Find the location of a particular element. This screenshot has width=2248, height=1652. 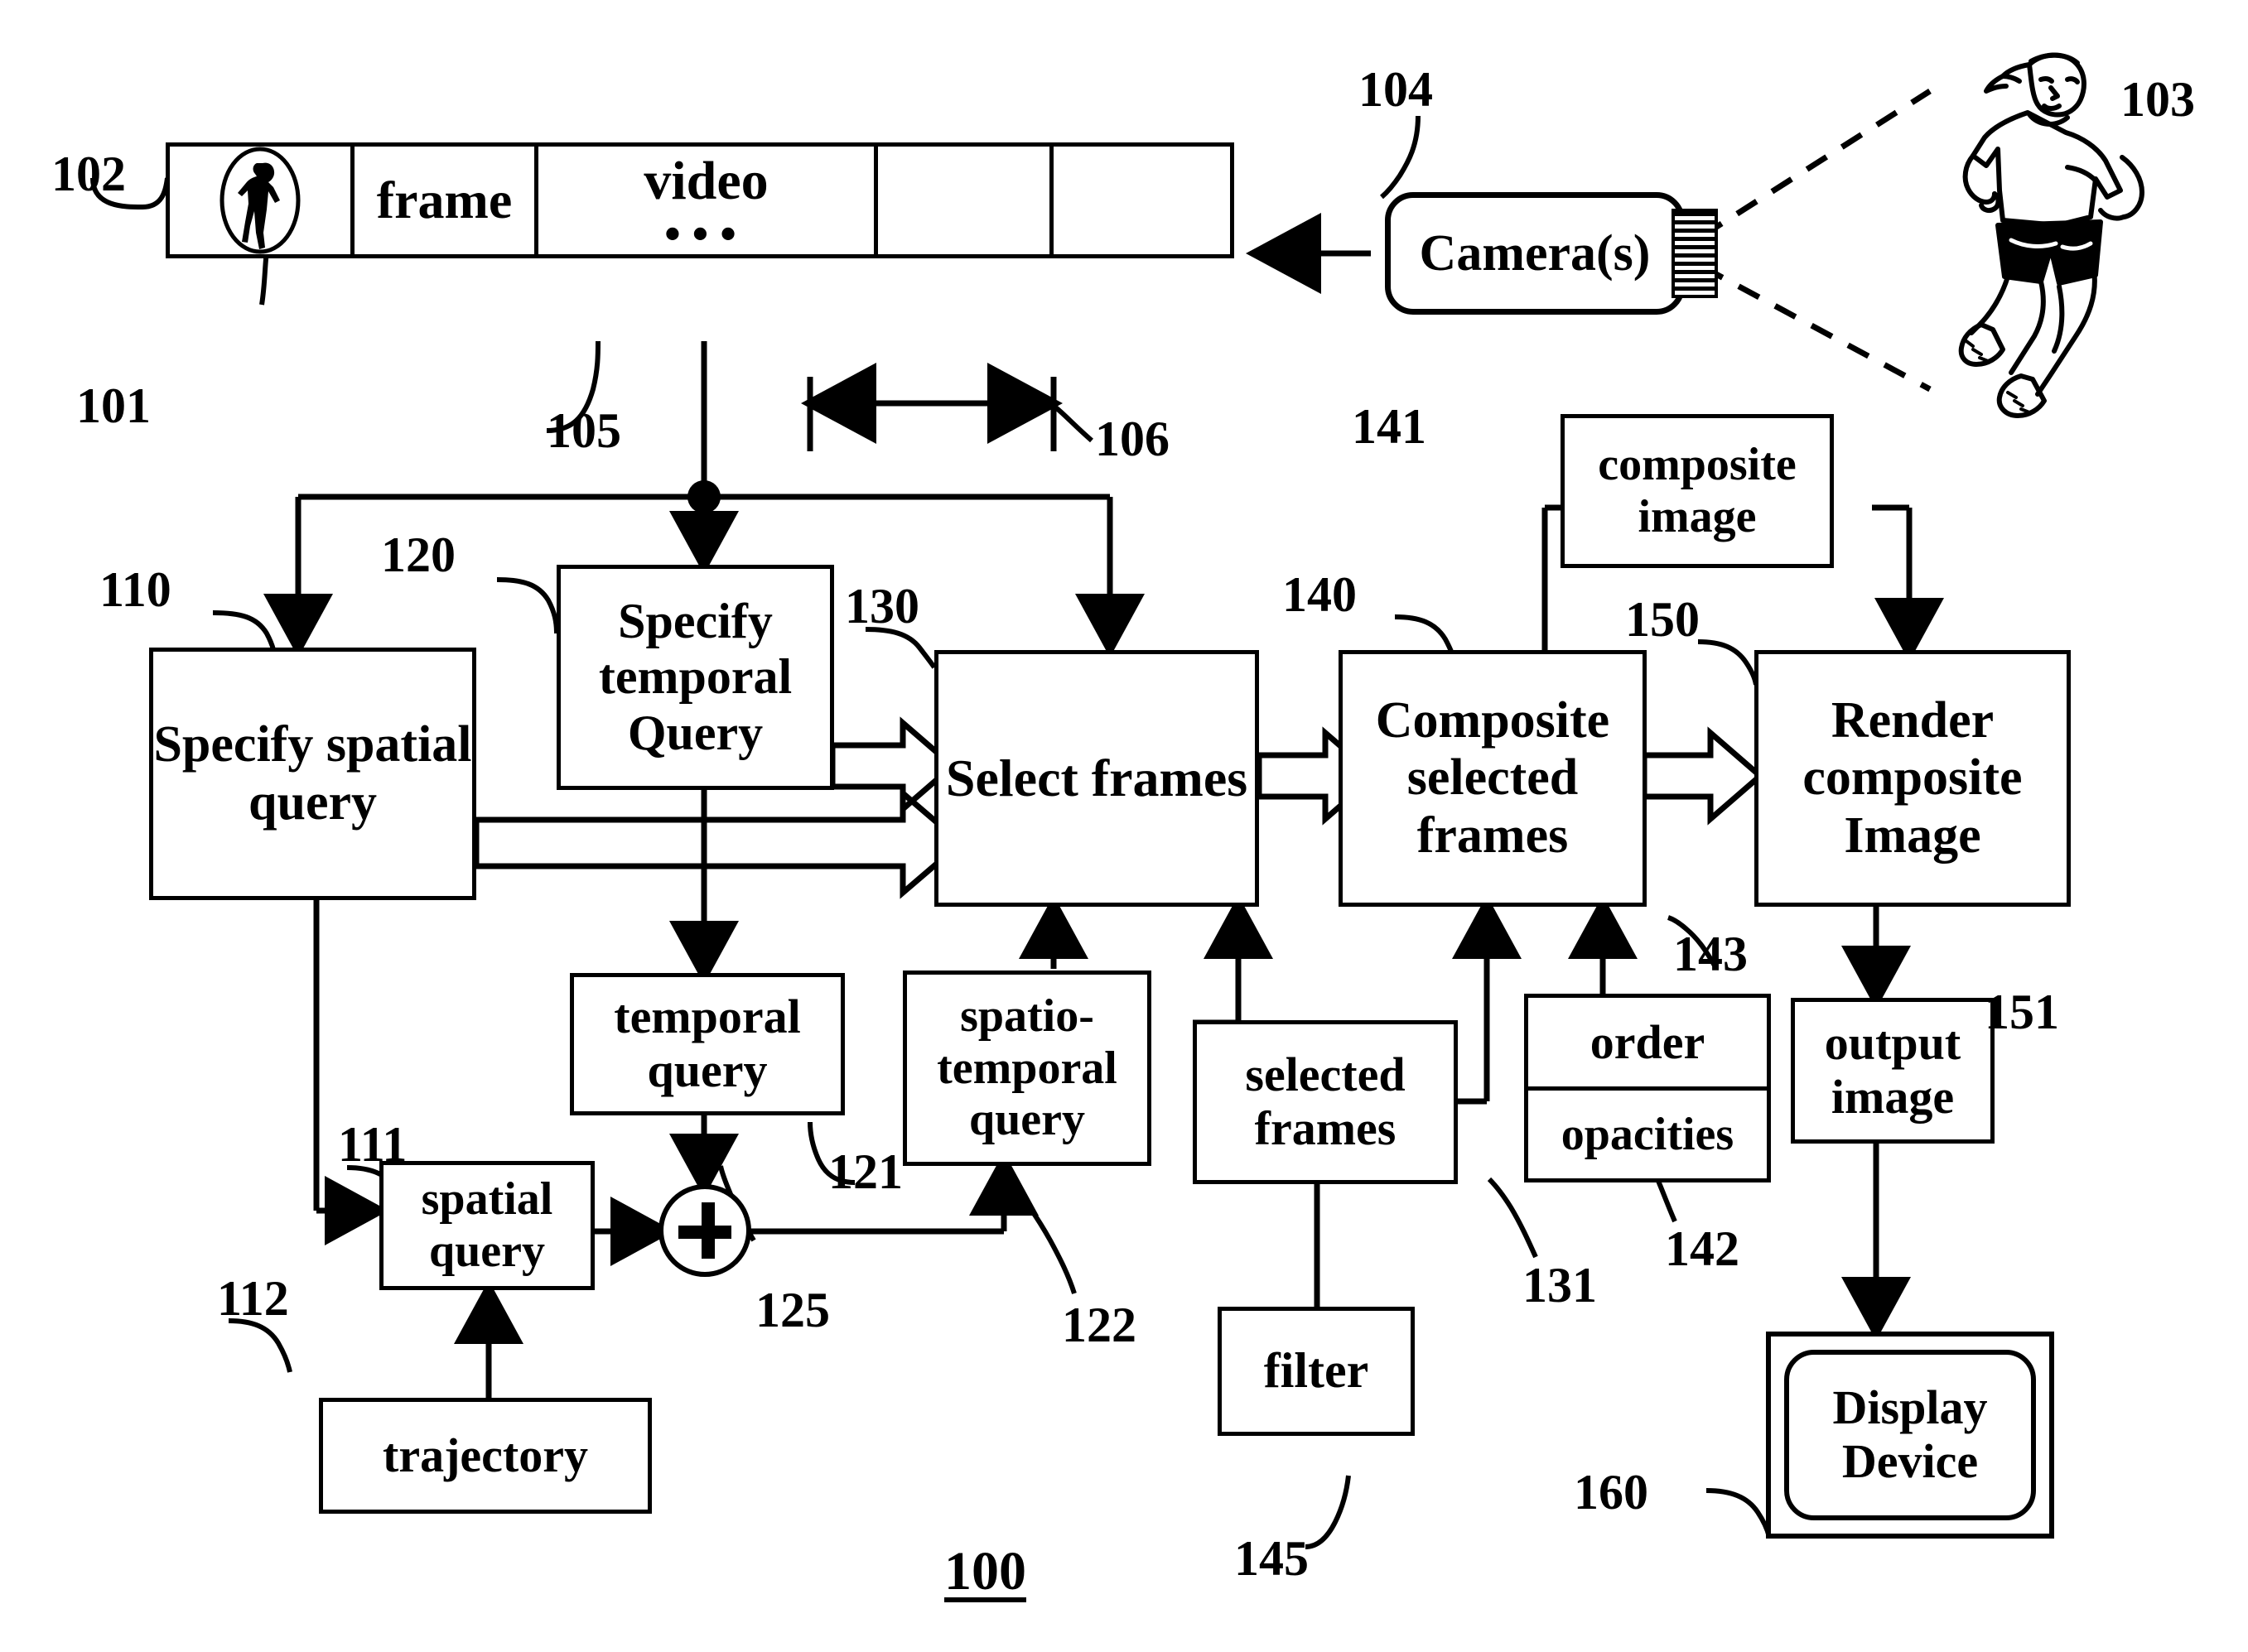

render-composite-image-label: Render composite Image is located at coordinates (1912, 777).